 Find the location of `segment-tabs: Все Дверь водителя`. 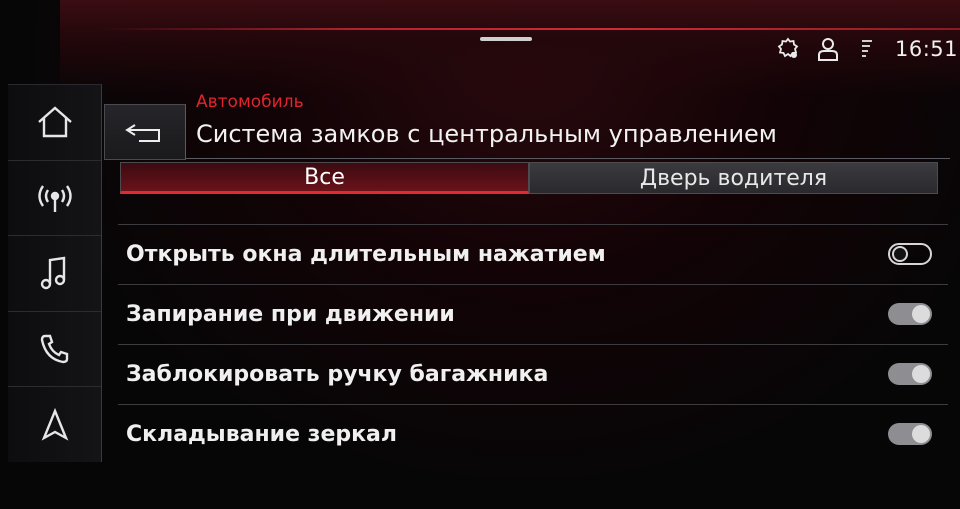

segment-tabs: Все Дверь водителя is located at coordinates (529, 178).